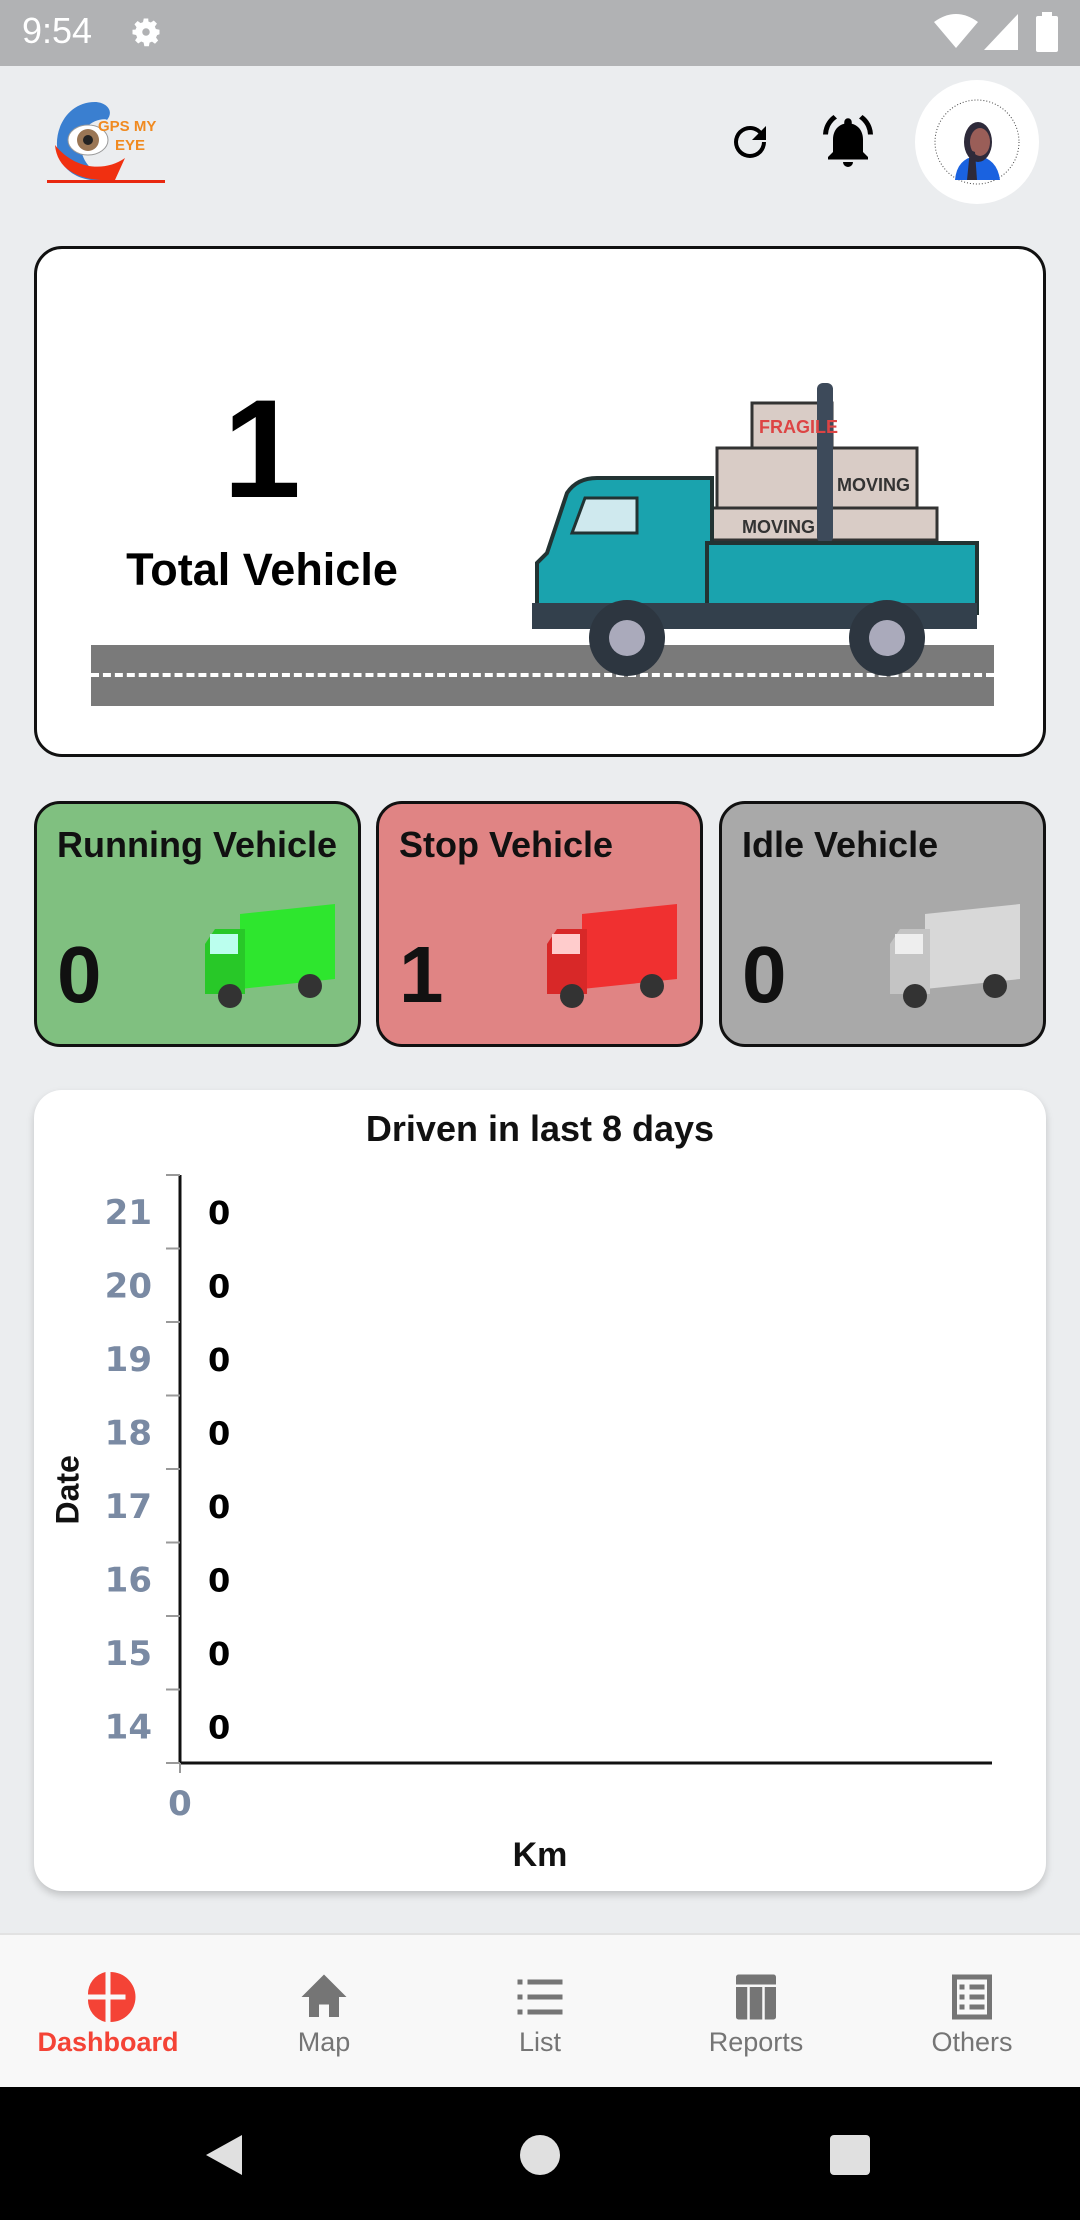 The image size is (1080, 2220). What do you see at coordinates (798, 427) in the screenshot?
I see `svg-text: FRAGILE` at bounding box center [798, 427].